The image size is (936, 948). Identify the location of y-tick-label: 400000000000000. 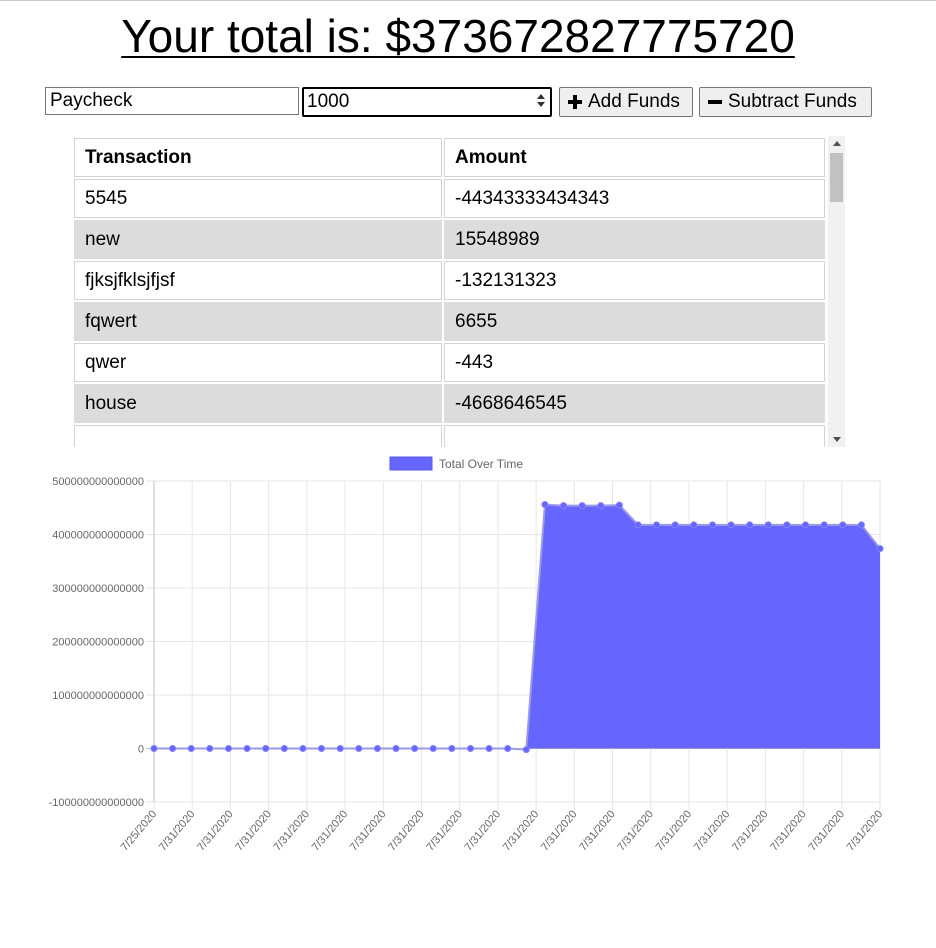
(98, 536).